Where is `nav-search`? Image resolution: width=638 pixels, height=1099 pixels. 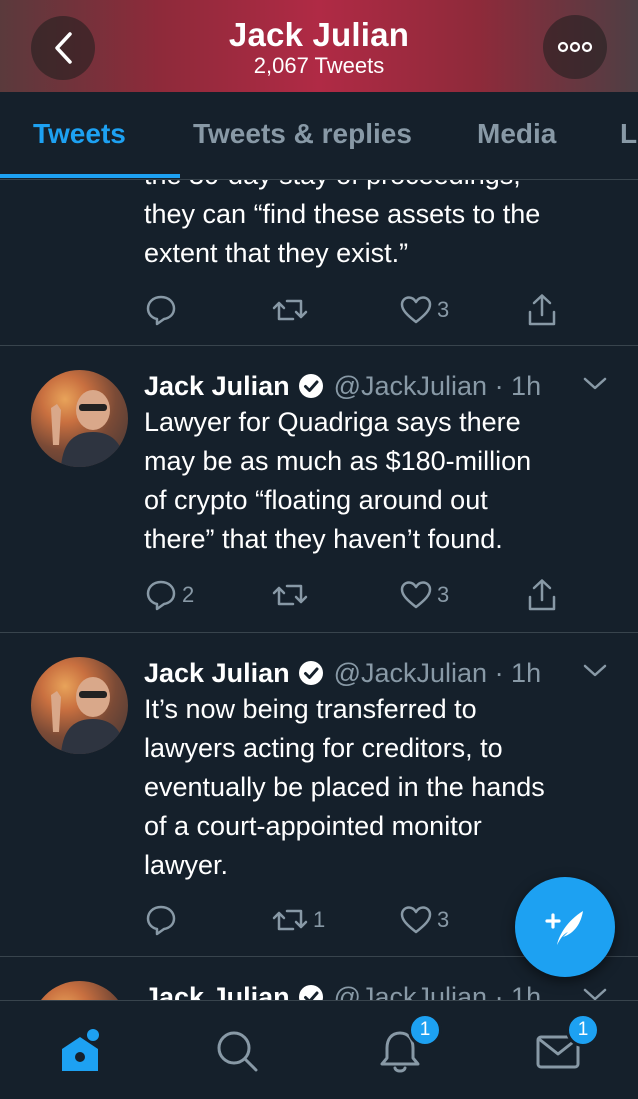 nav-search is located at coordinates (237, 1051).